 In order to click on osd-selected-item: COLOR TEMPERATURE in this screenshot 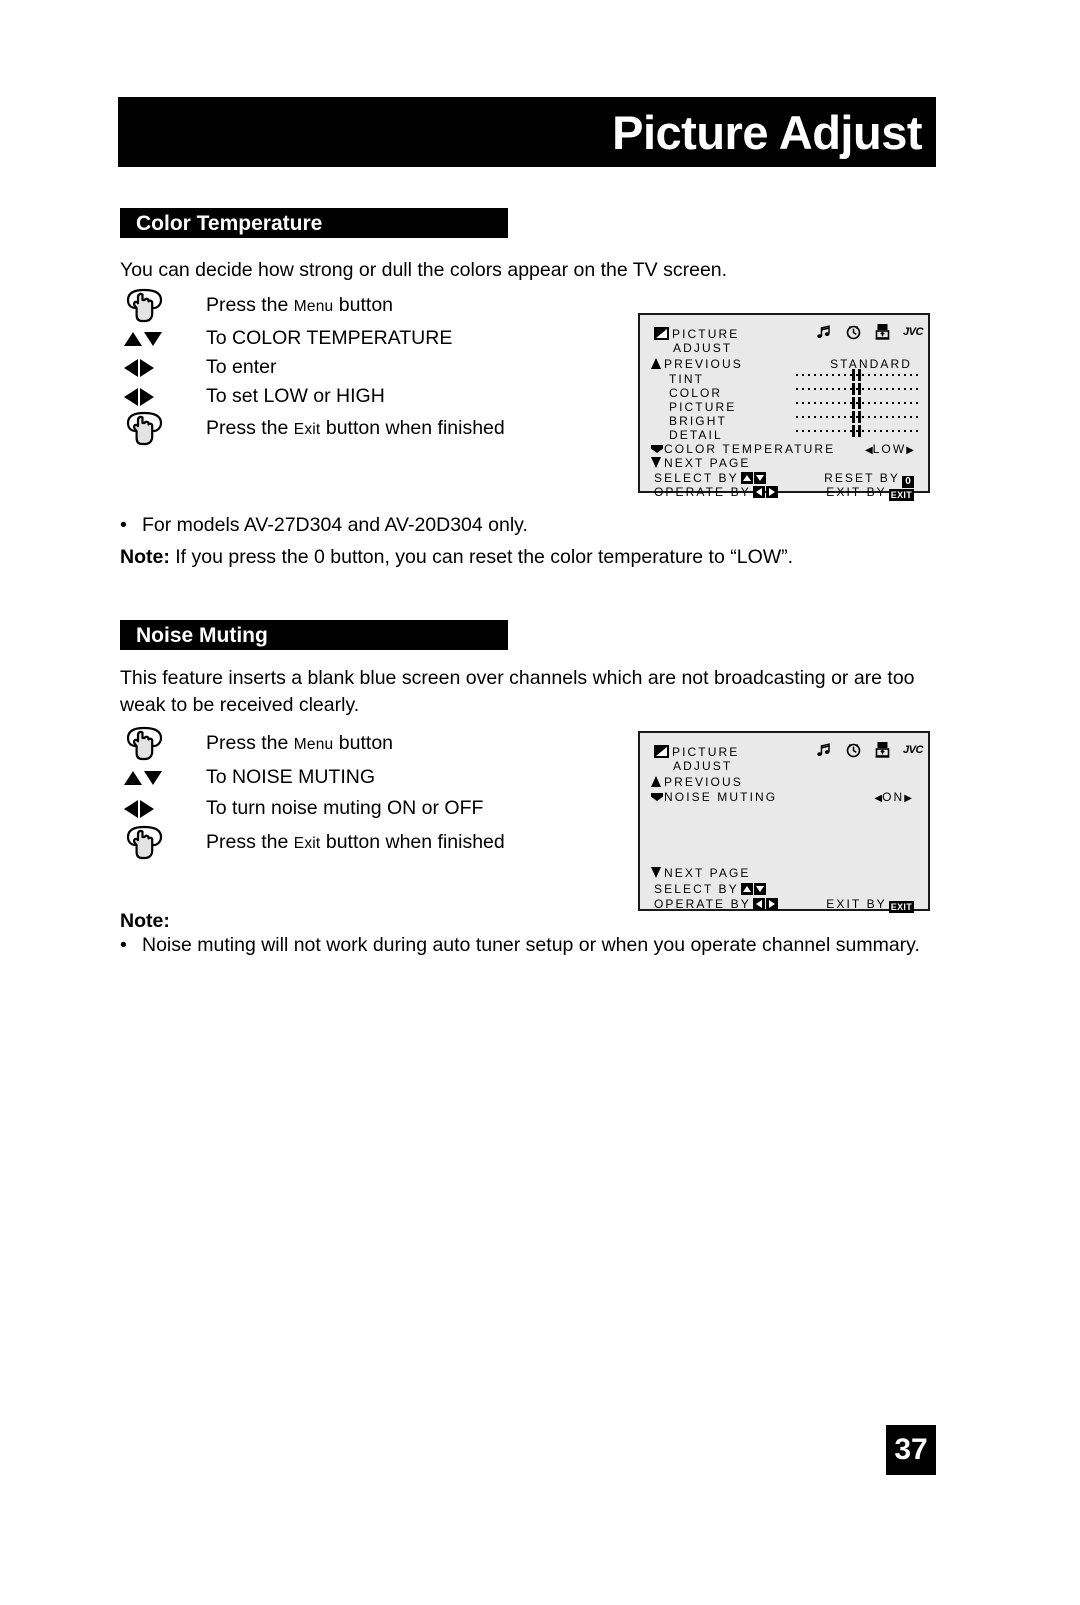, I will do `click(743, 449)`.